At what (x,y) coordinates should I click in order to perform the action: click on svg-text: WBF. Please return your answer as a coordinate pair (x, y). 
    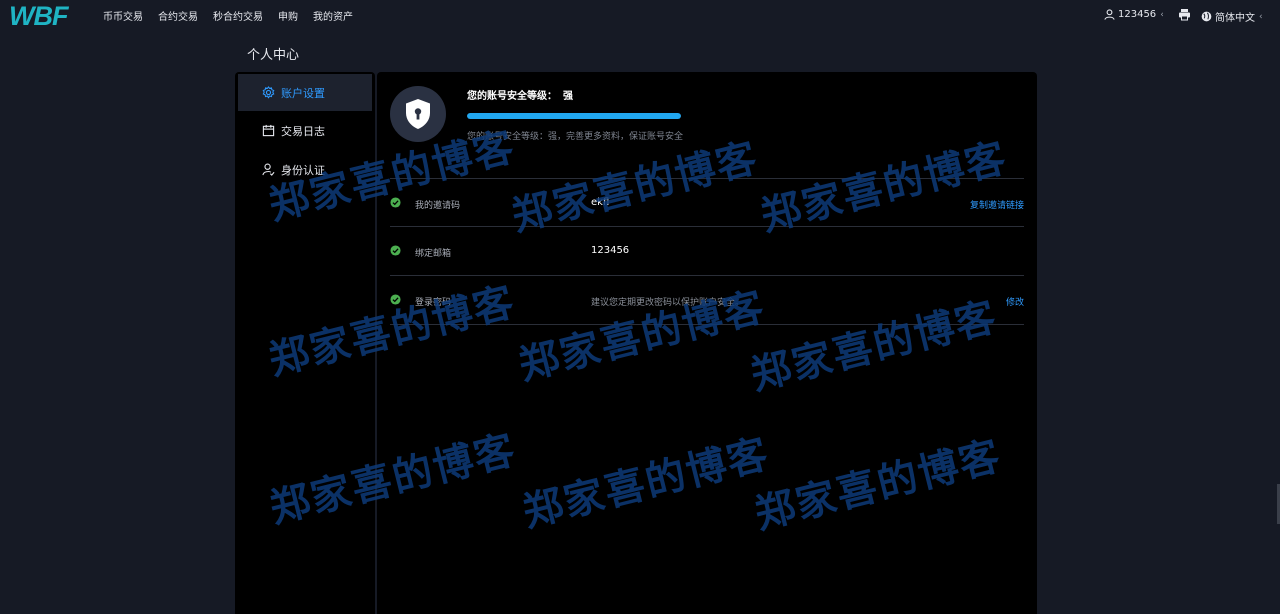
    Looking at the image, I should click on (39, 15).